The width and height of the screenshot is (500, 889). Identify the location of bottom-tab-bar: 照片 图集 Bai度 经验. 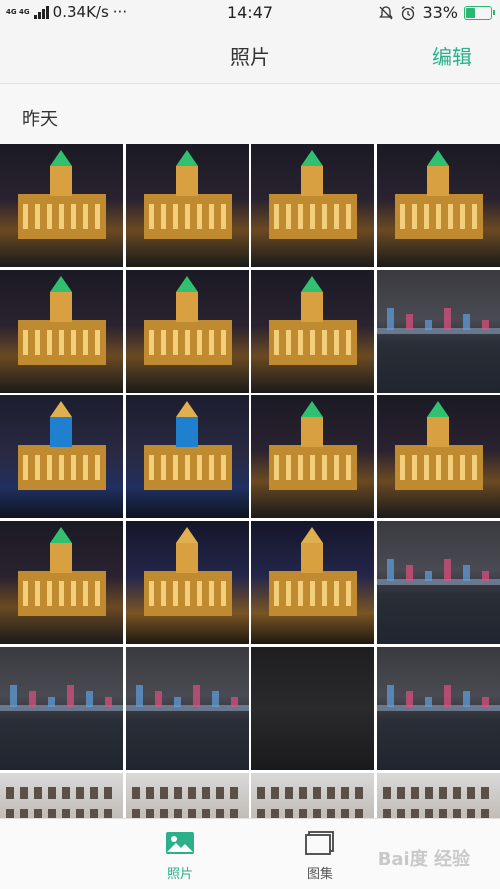
(250, 853).